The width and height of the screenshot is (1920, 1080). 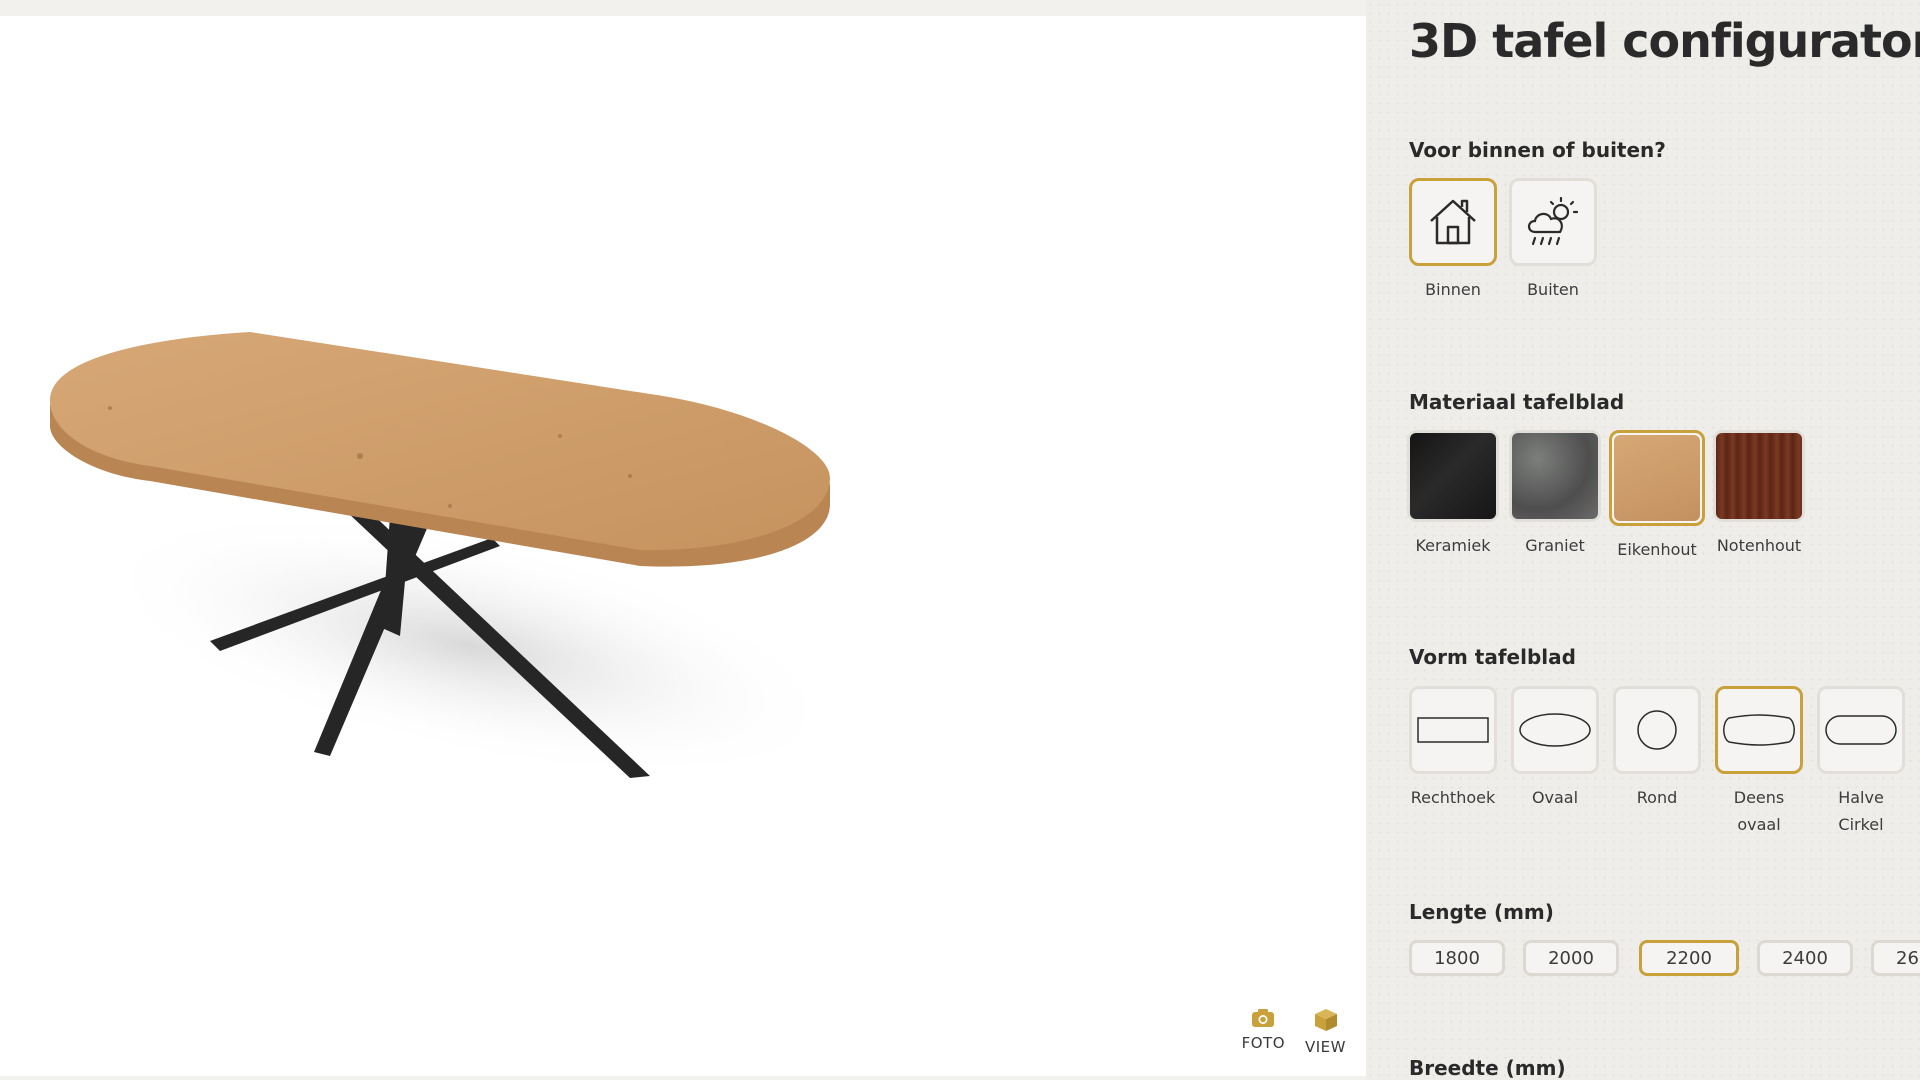 What do you see at coordinates (1657, 549) in the screenshot?
I see `material-label-eikenhout: Eikenhout` at bounding box center [1657, 549].